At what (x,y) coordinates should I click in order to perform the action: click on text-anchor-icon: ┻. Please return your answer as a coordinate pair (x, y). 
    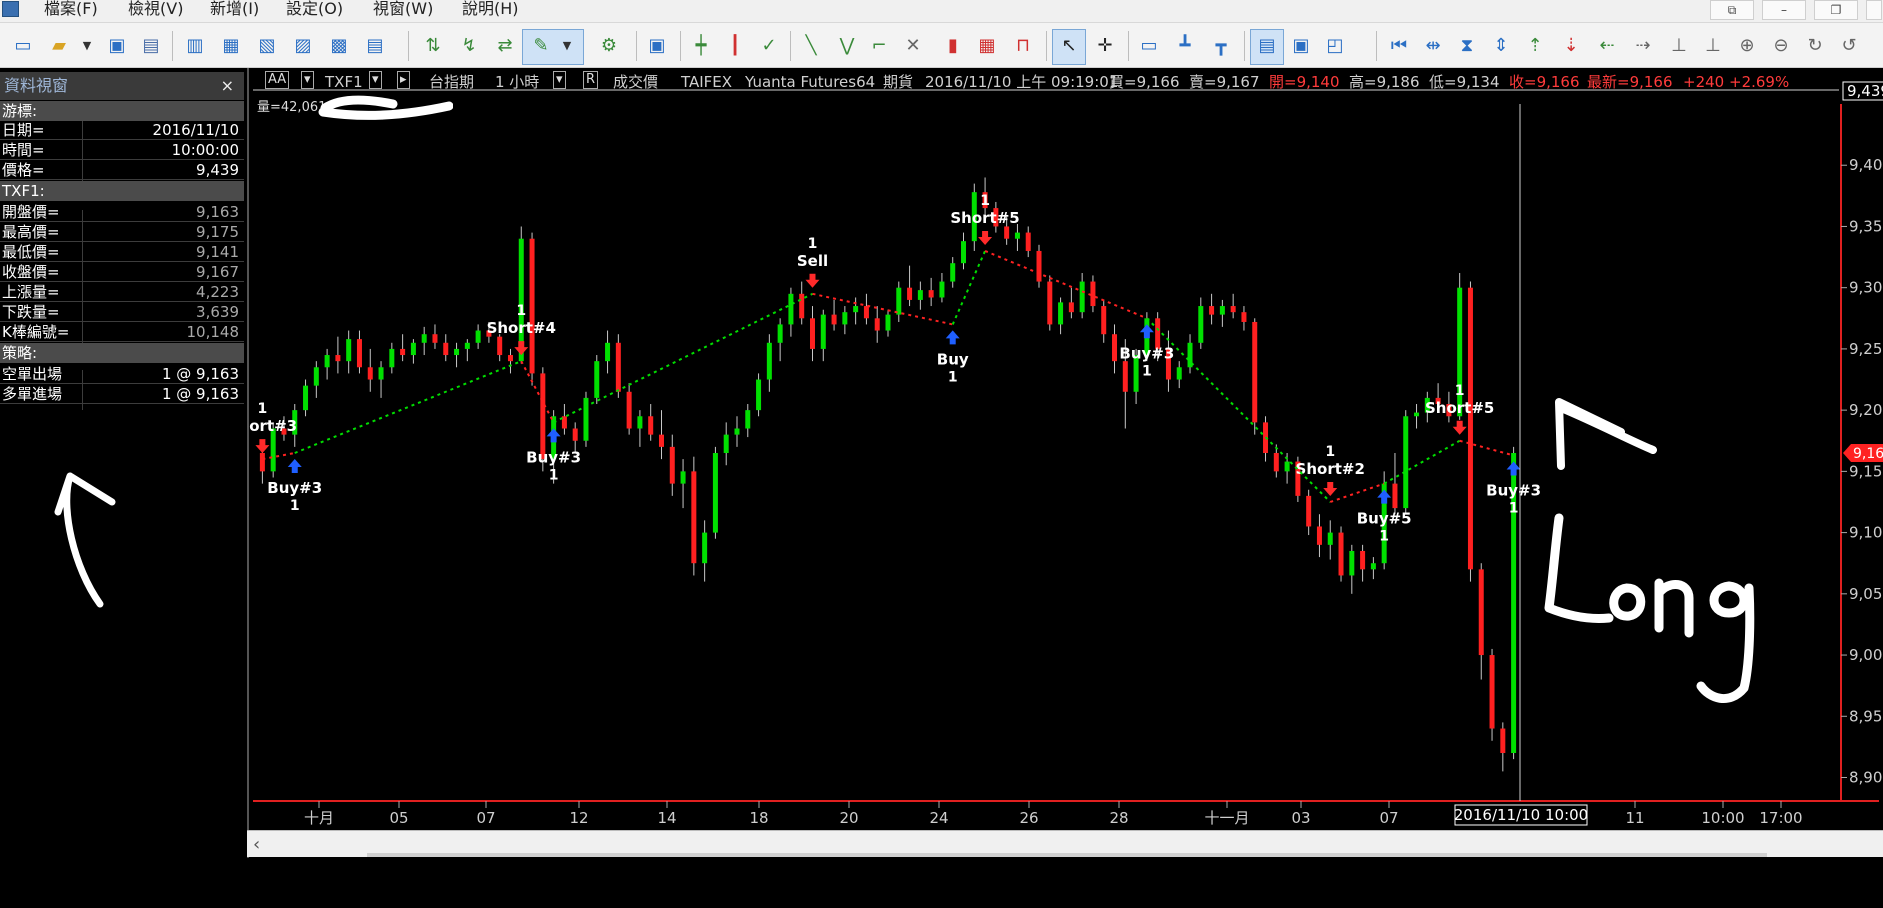
    Looking at the image, I should click on (1185, 46).